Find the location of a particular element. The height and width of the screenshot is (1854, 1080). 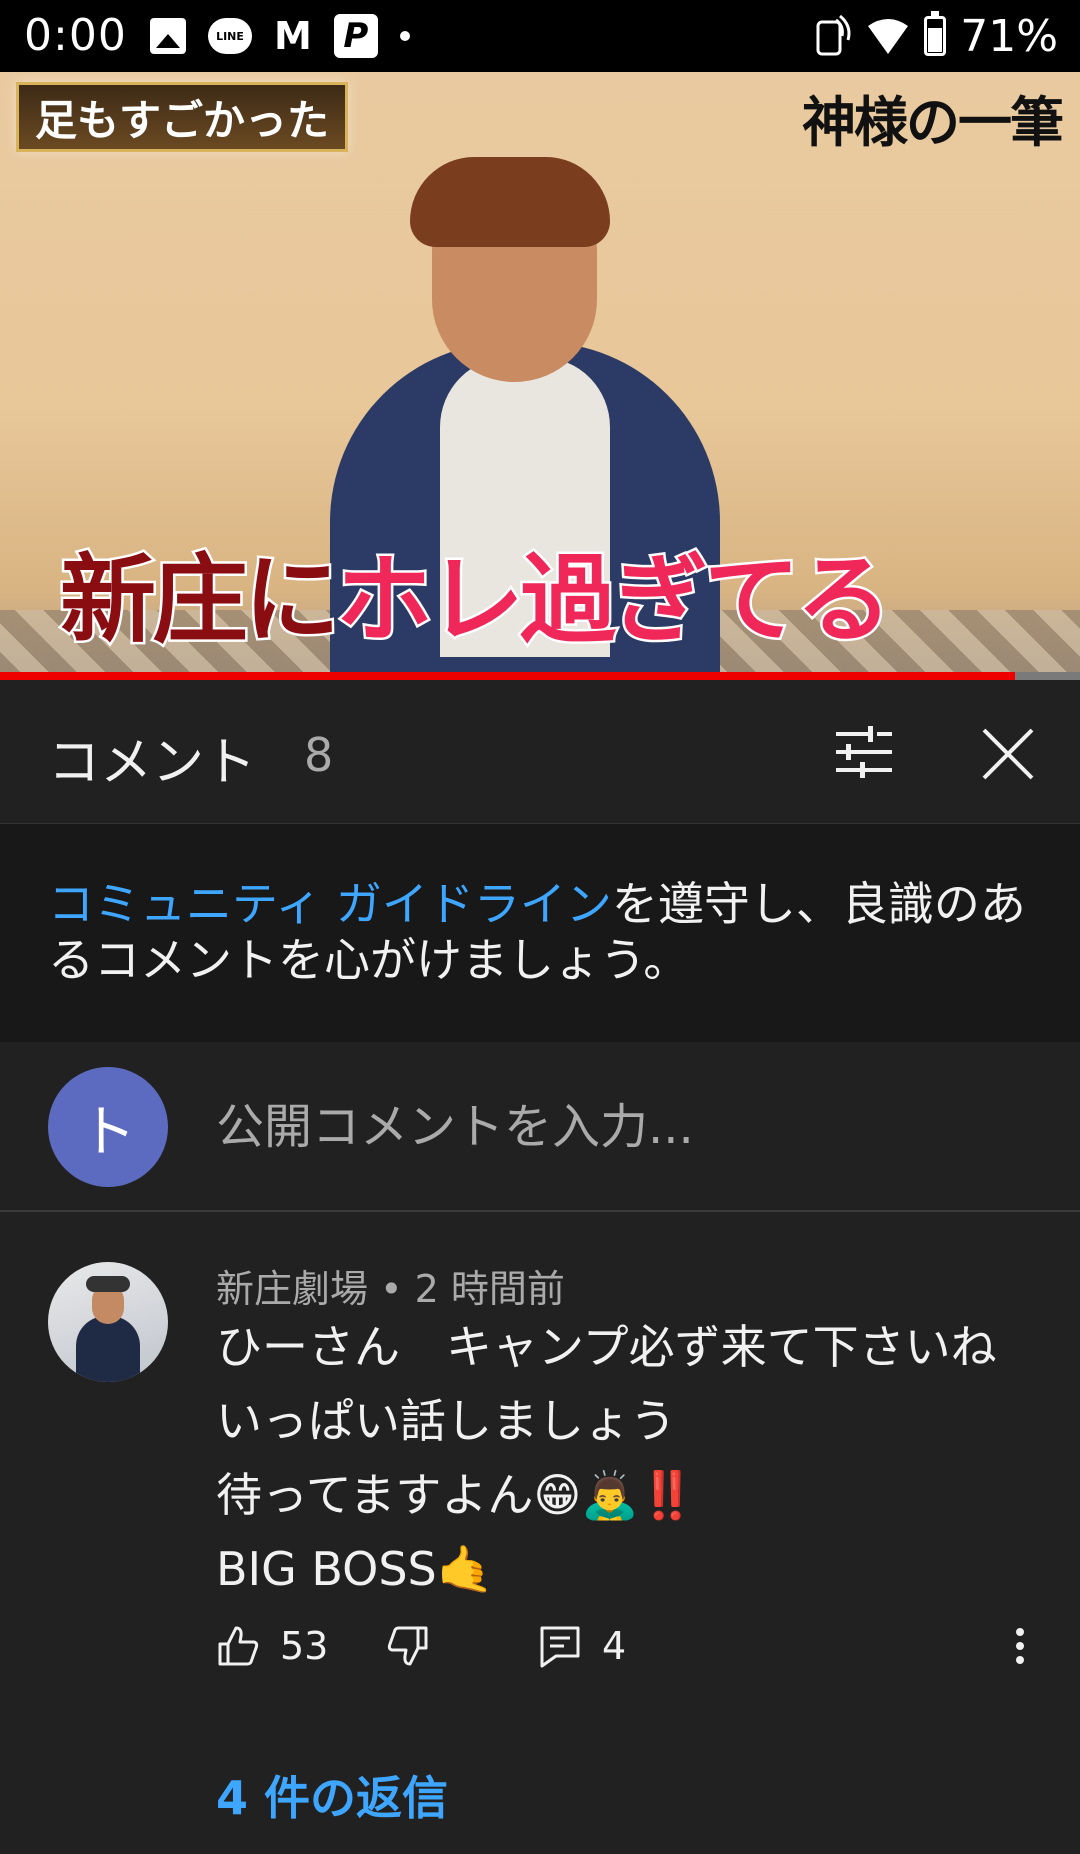

video-progress-bar is located at coordinates (540, 676).